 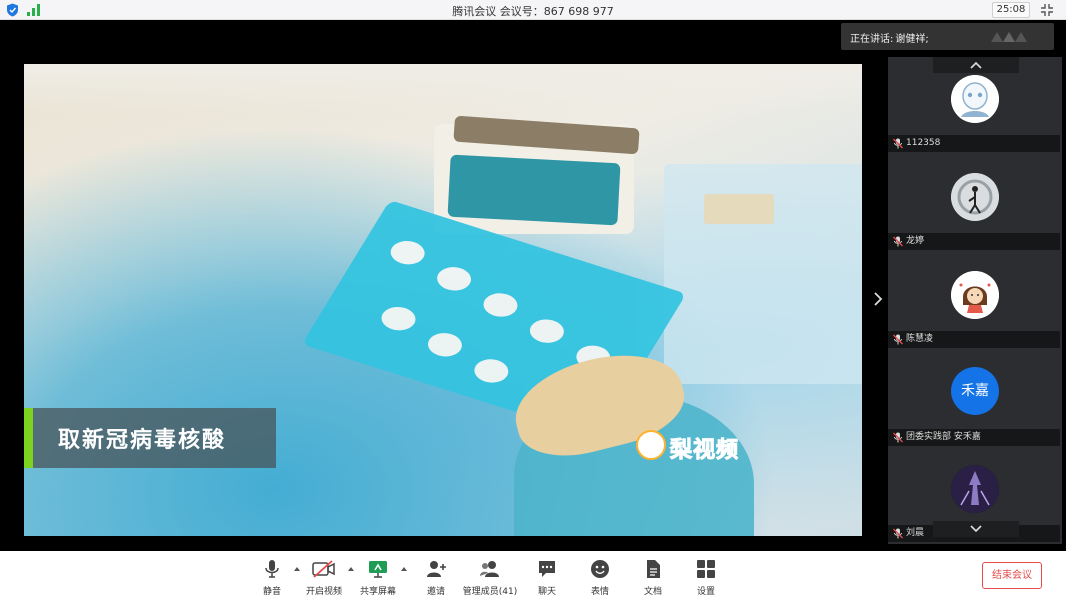 I want to click on participant-label: 团委实践部 安禾嘉, so click(x=974, y=437).